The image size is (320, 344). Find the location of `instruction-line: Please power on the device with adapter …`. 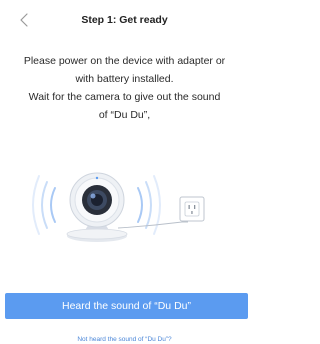

instruction-line: Please power on the device with adapter … is located at coordinates (124, 61).